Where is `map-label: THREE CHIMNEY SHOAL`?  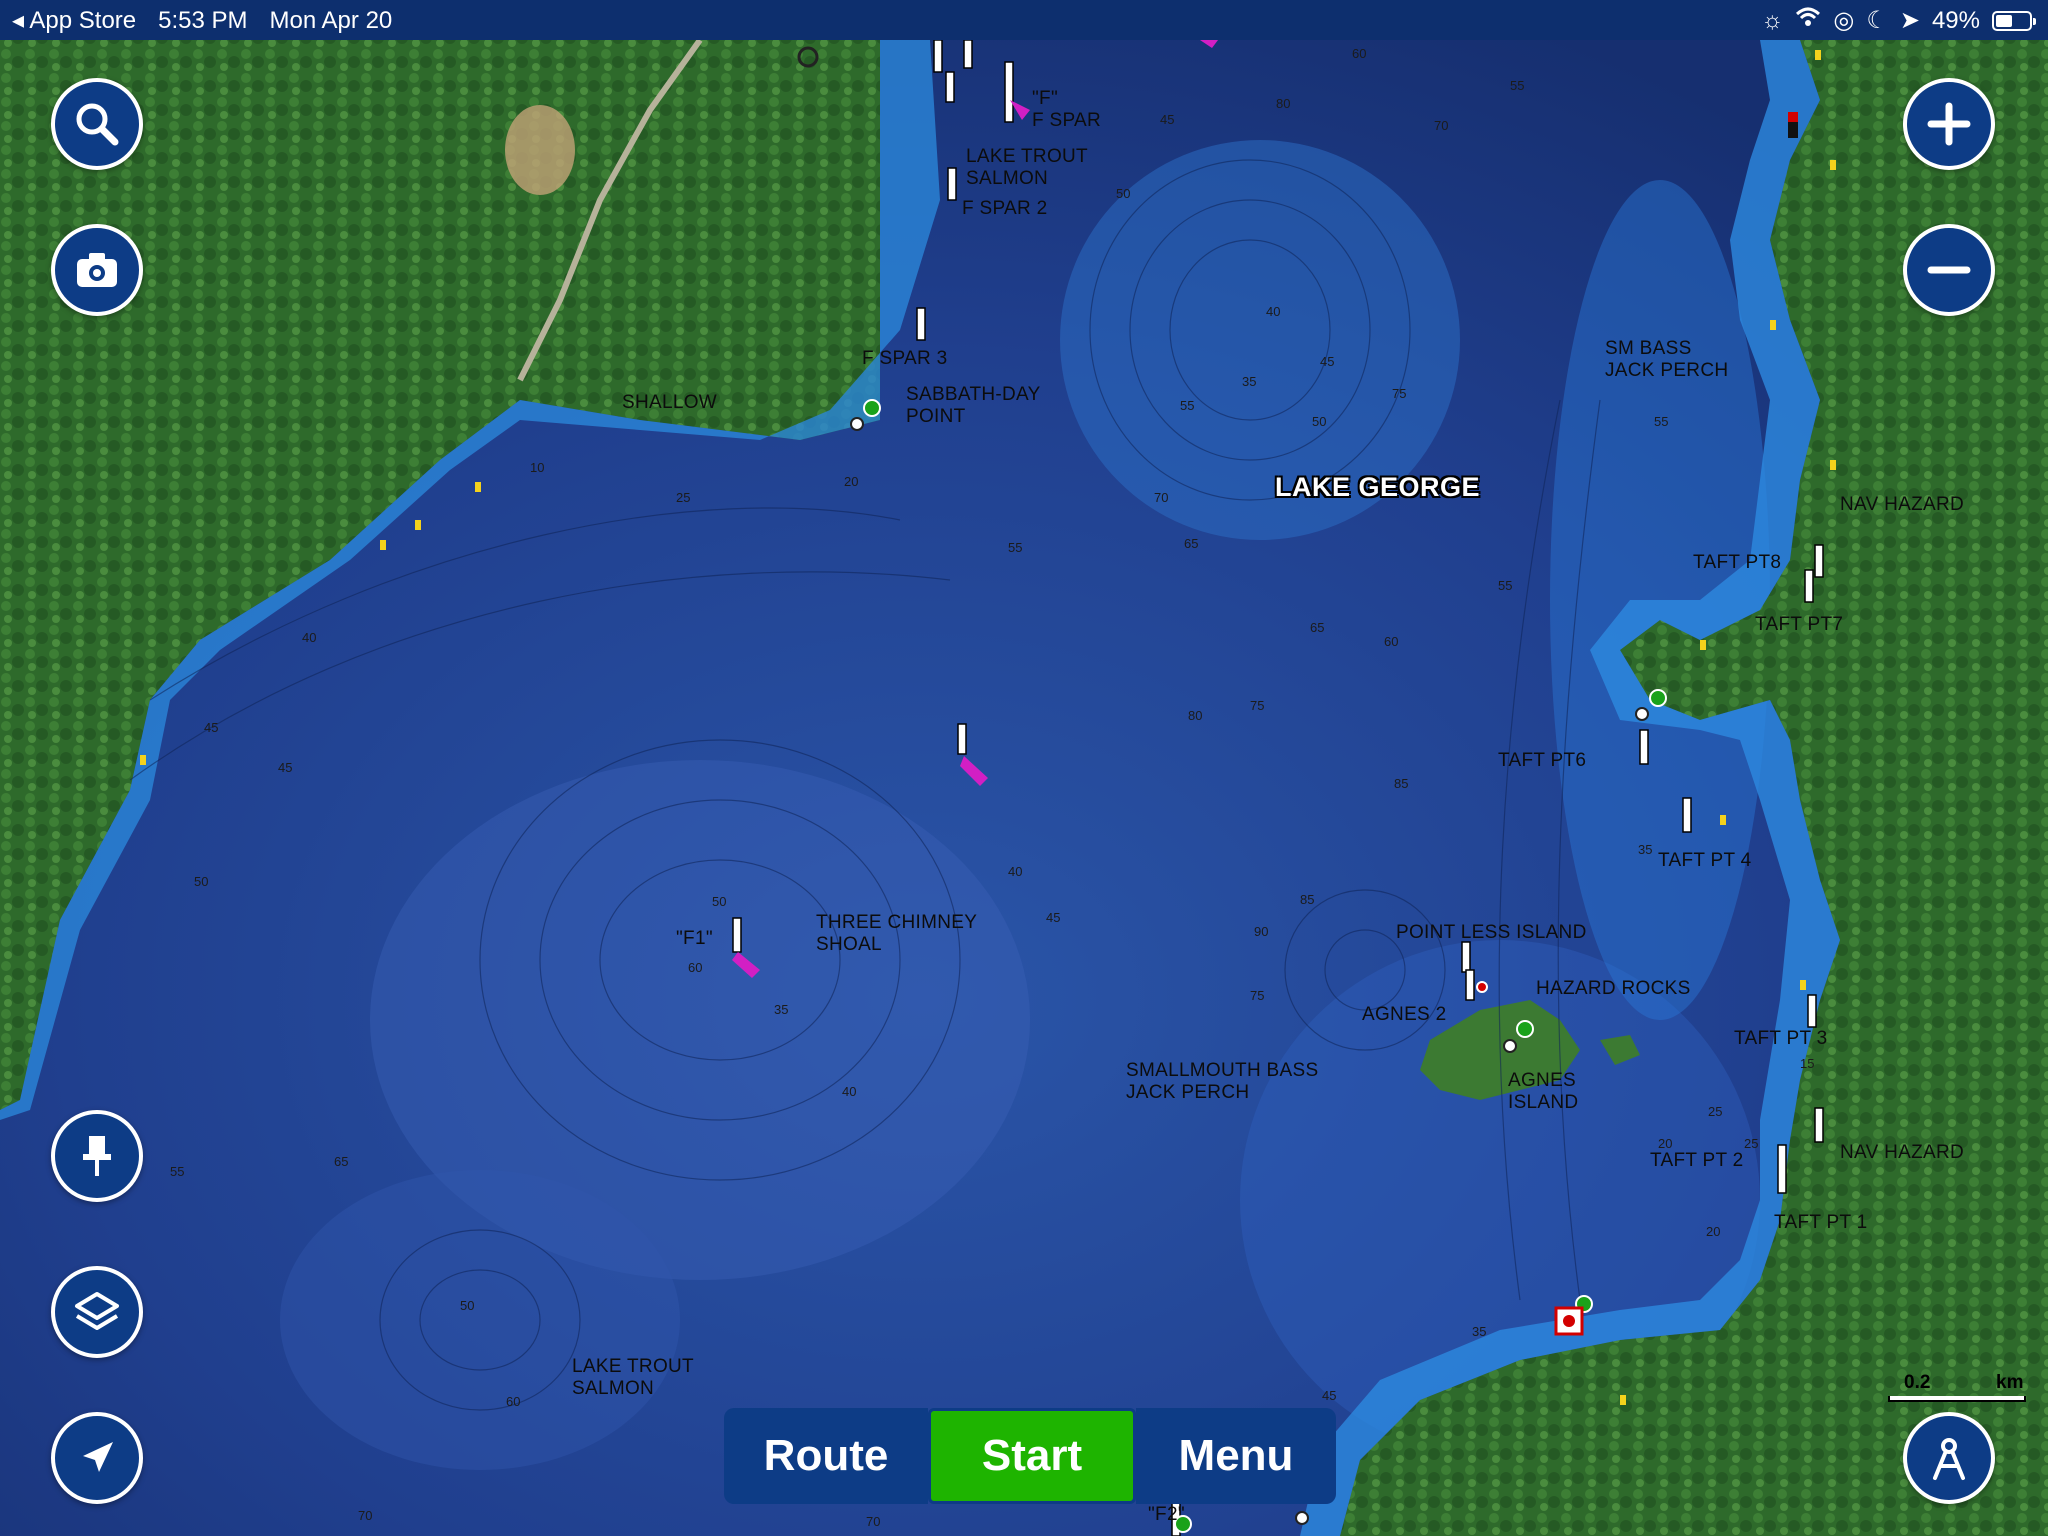 map-label: THREE CHIMNEY SHOAL is located at coordinates (897, 933).